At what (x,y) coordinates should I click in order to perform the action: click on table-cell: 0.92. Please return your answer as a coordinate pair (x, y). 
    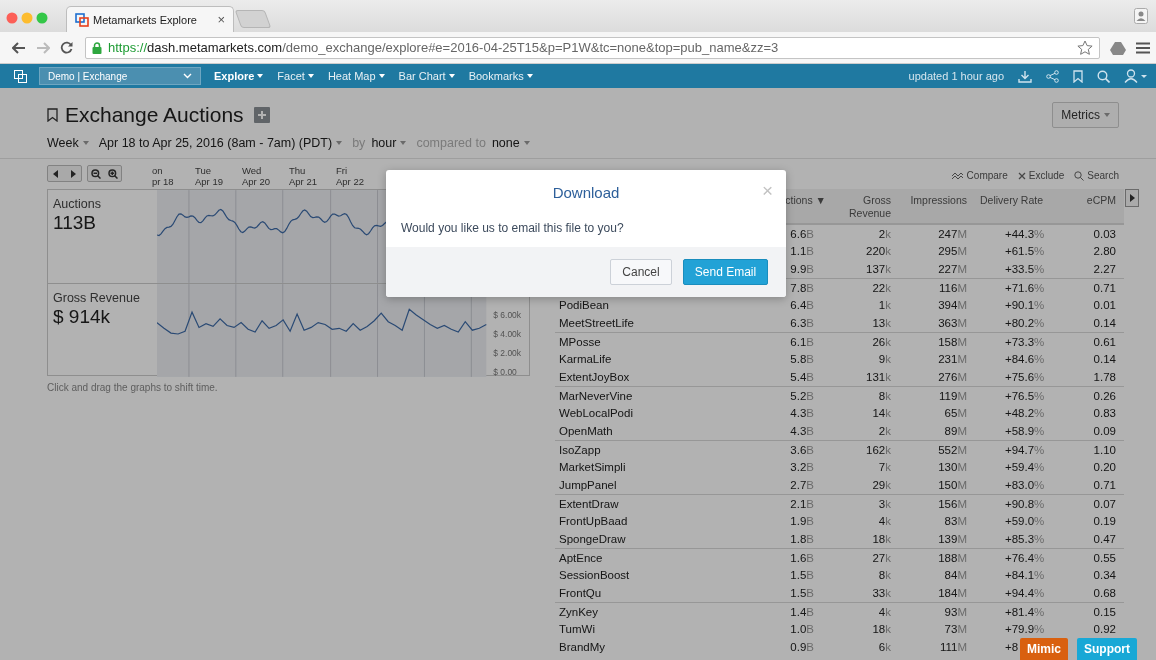
    Looking at the image, I should click on (1104, 629).